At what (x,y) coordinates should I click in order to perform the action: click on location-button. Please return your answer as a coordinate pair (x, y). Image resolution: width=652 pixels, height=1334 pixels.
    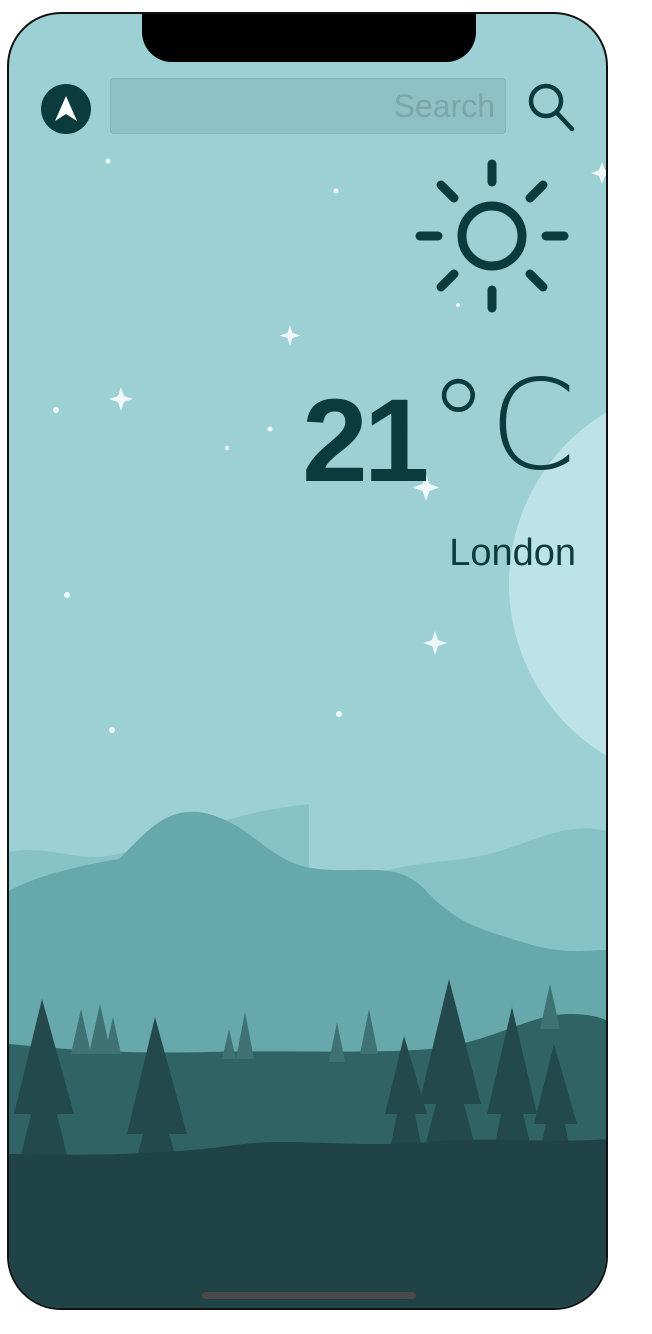
    Looking at the image, I should click on (66, 109).